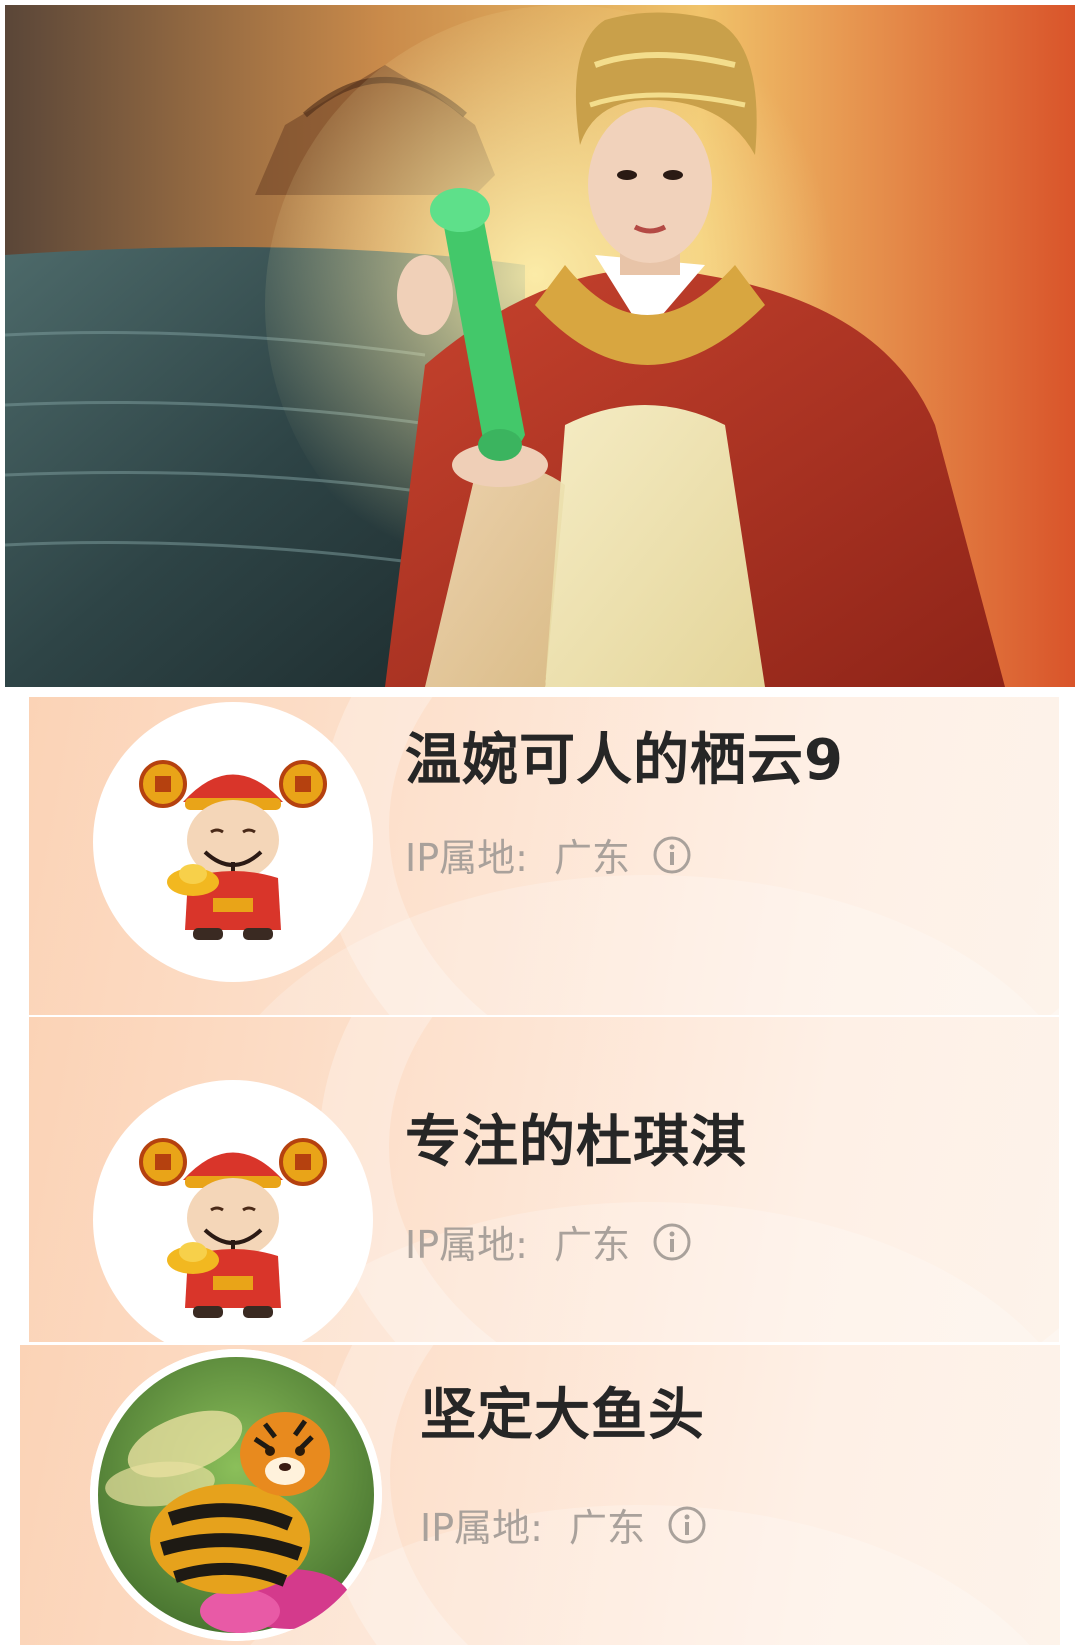 This screenshot has width=1080, height=1652. I want to click on username: 温婉可人的栖云9, so click(624, 760).